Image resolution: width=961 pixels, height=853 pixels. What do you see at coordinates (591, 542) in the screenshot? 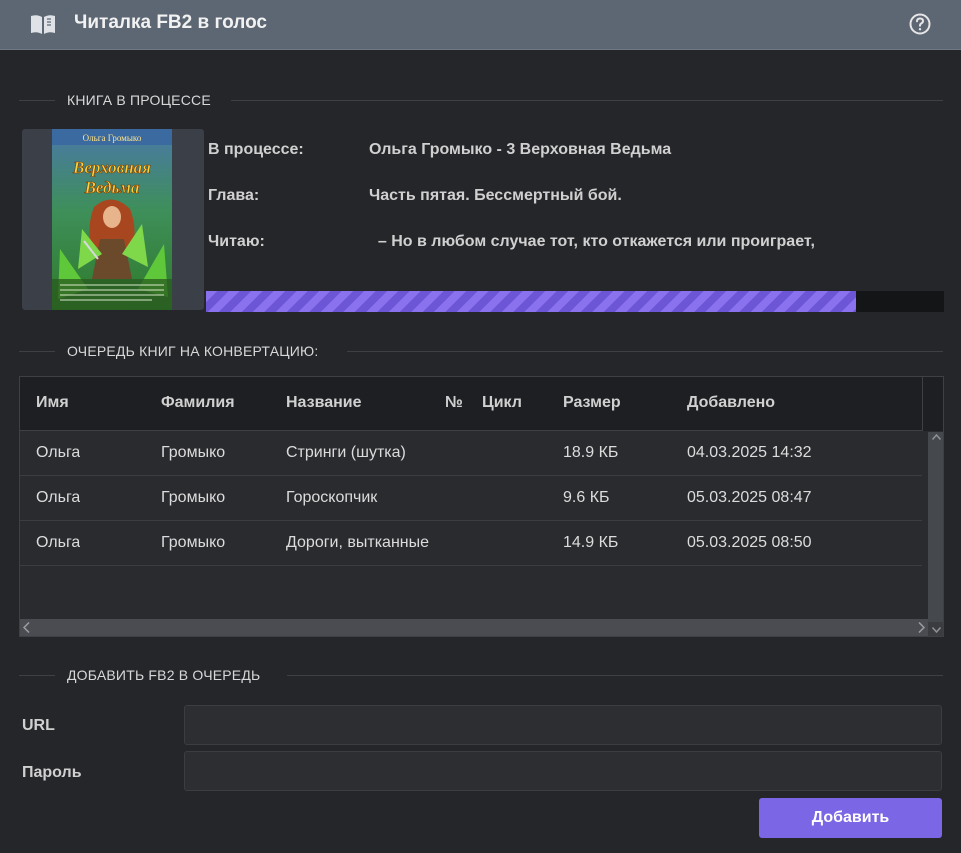
I see `cell-size: 14.9 КБ` at bounding box center [591, 542].